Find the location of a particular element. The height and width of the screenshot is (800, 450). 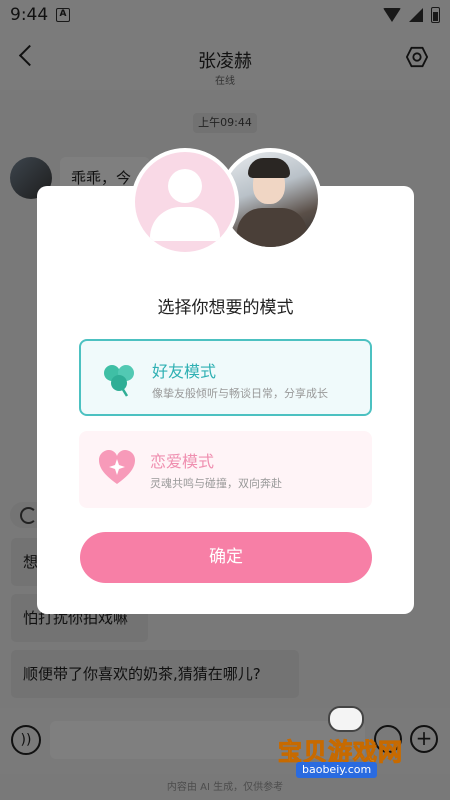

love-mode-desc: 灵魂共鸣与碰撞，双向奔赴 is located at coordinates (216, 483).